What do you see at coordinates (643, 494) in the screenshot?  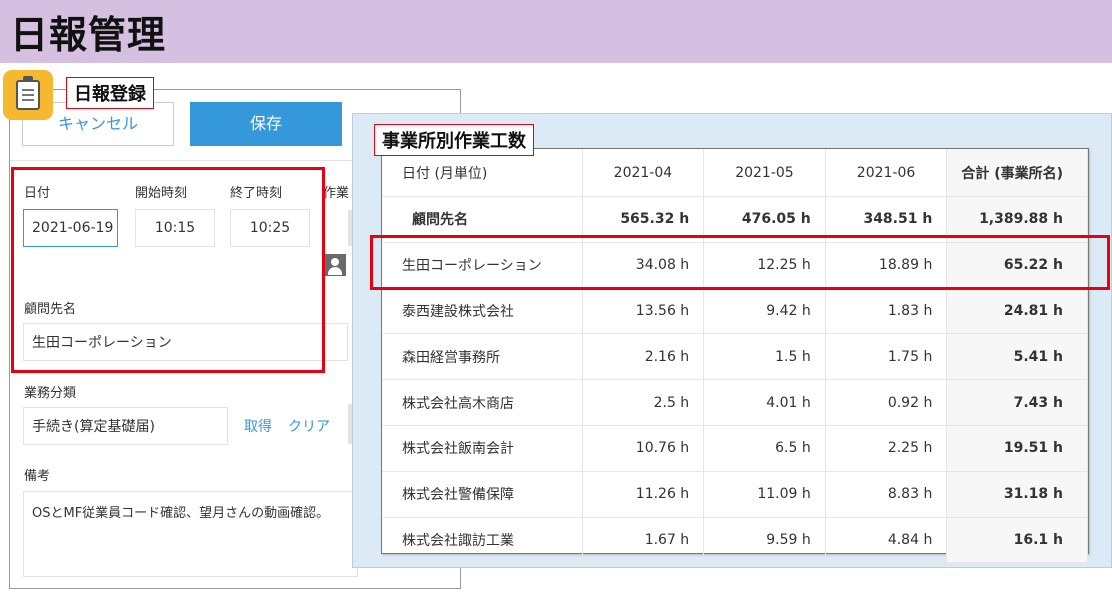 I see `table-cell: 11.26 h` at bounding box center [643, 494].